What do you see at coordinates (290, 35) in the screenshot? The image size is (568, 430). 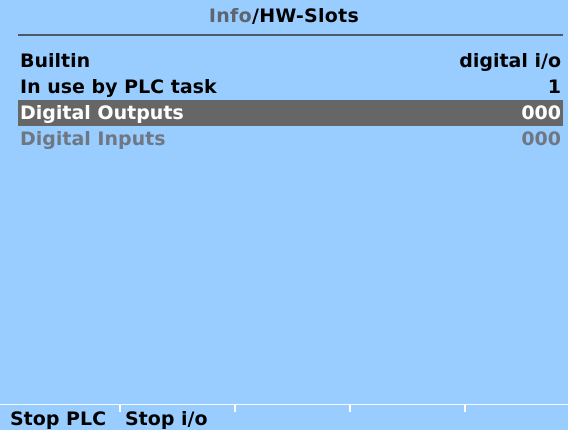 I see `title-divider` at bounding box center [290, 35].